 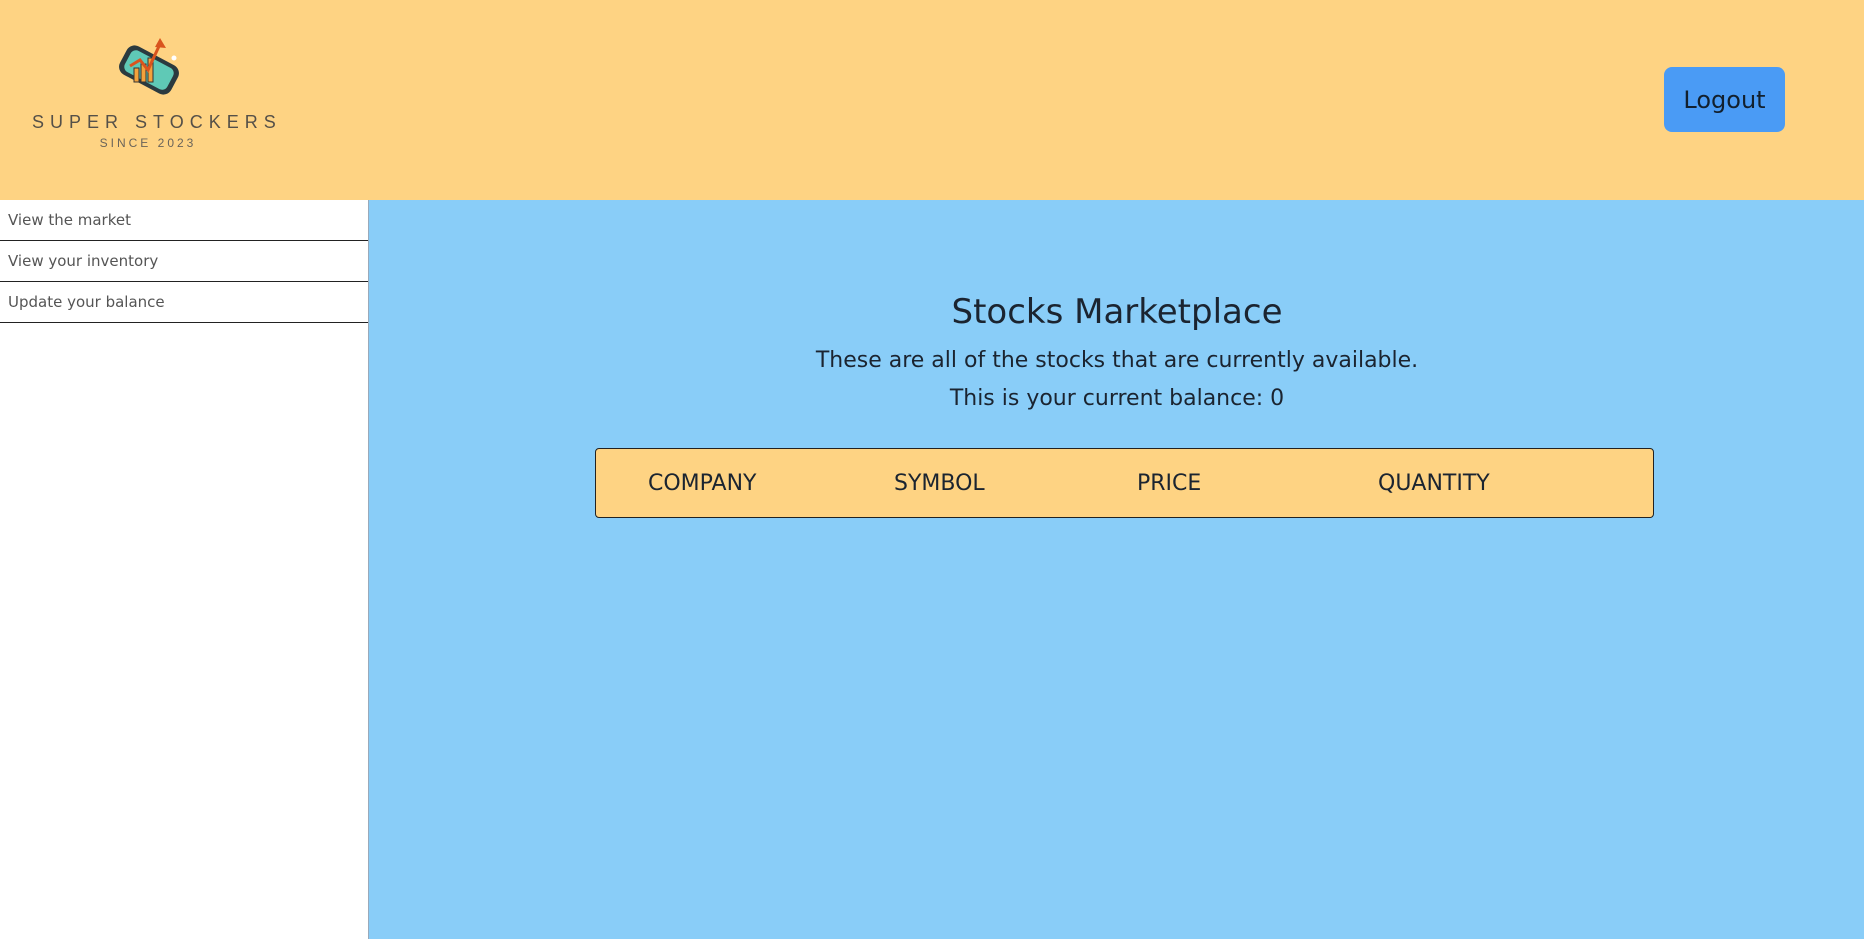 What do you see at coordinates (148, 143) in the screenshot?
I see `logo-since-text: SINCE 2023` at bounding box center [148, 143].